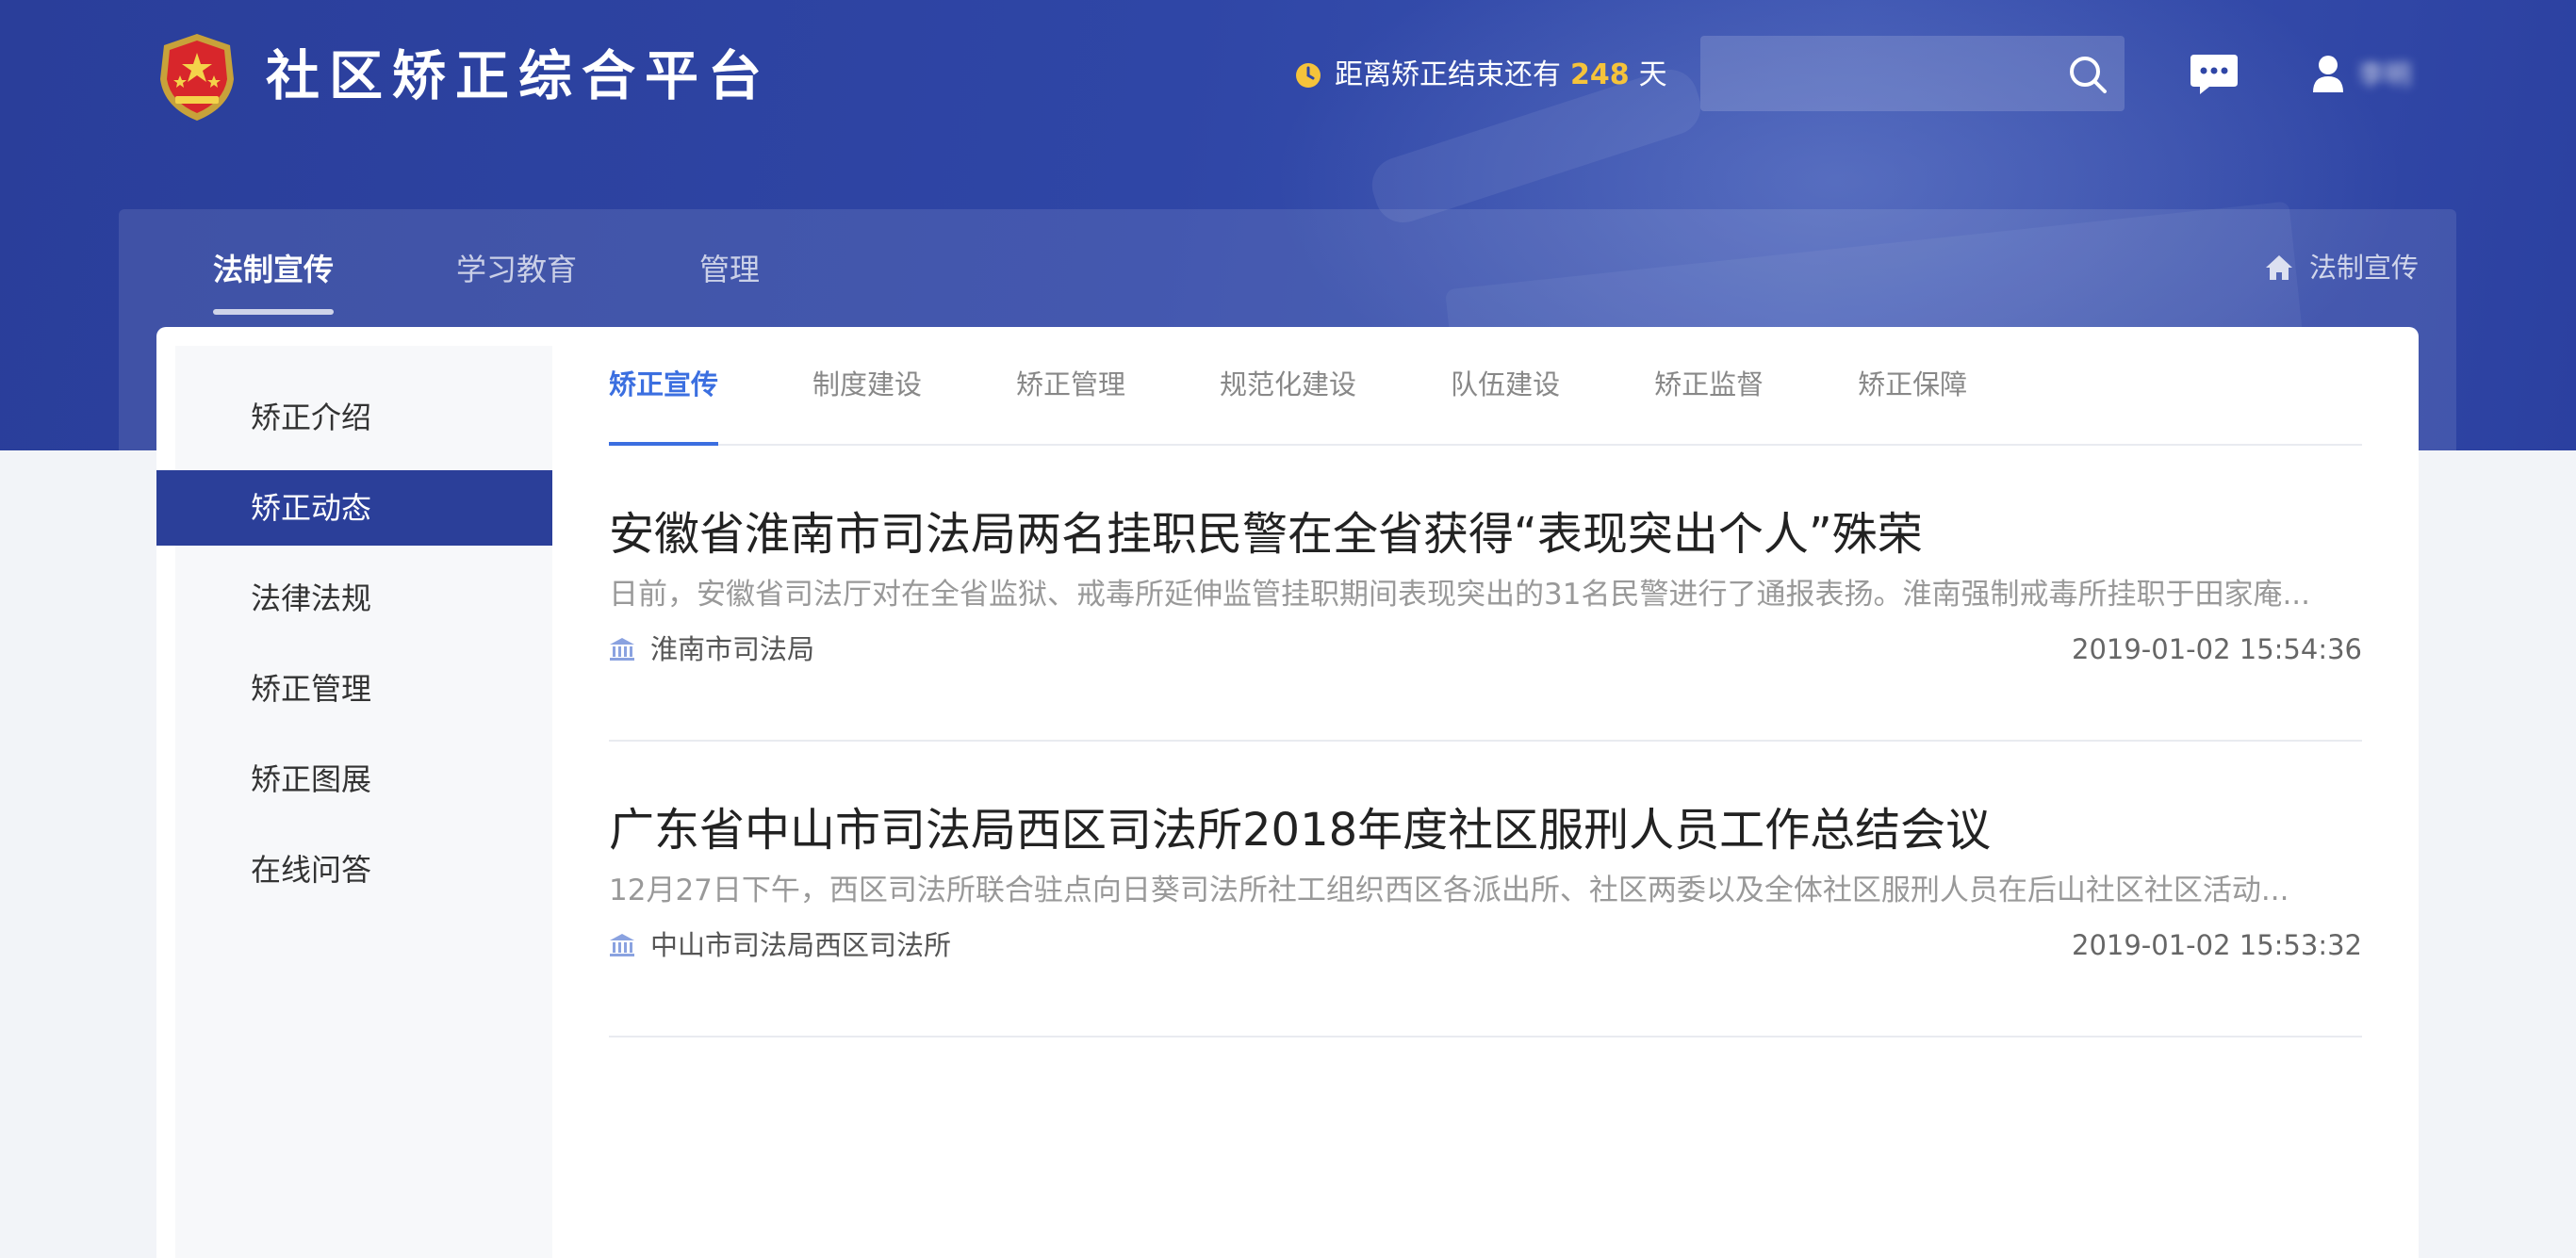 The width and height of the screenshot is (2576, 1258). What do you see at coordinates (197, 77) in the screenshot?
I see `court-emblem-icon` at bounding box center [197, 77].